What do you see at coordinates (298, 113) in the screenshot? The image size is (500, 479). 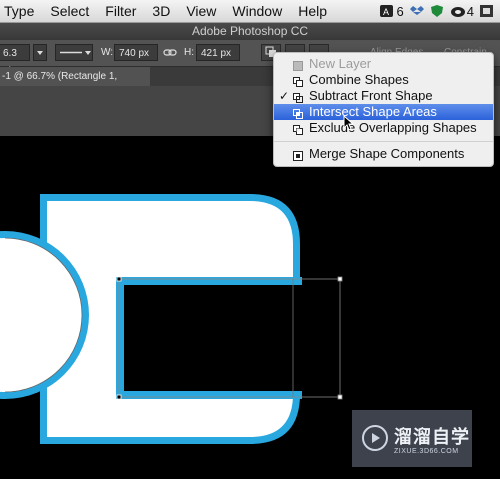 I see `intersect-shape-areas-icon` at bounding box center [298, 113].